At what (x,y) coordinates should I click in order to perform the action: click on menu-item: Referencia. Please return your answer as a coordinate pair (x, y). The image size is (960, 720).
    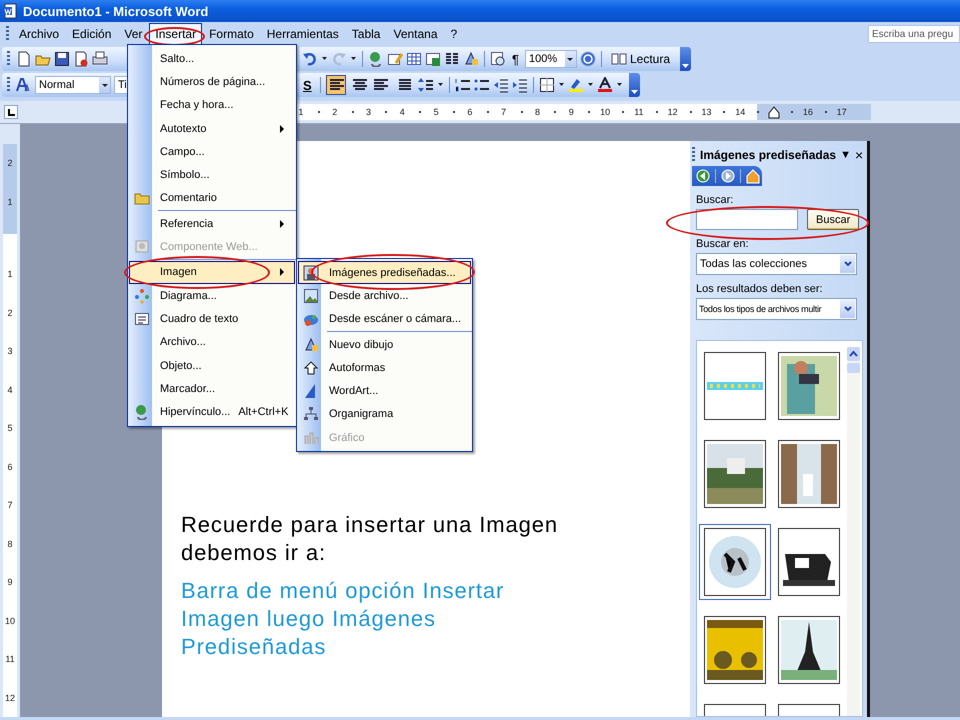
    Looking at the image, I should click on (212, 224).